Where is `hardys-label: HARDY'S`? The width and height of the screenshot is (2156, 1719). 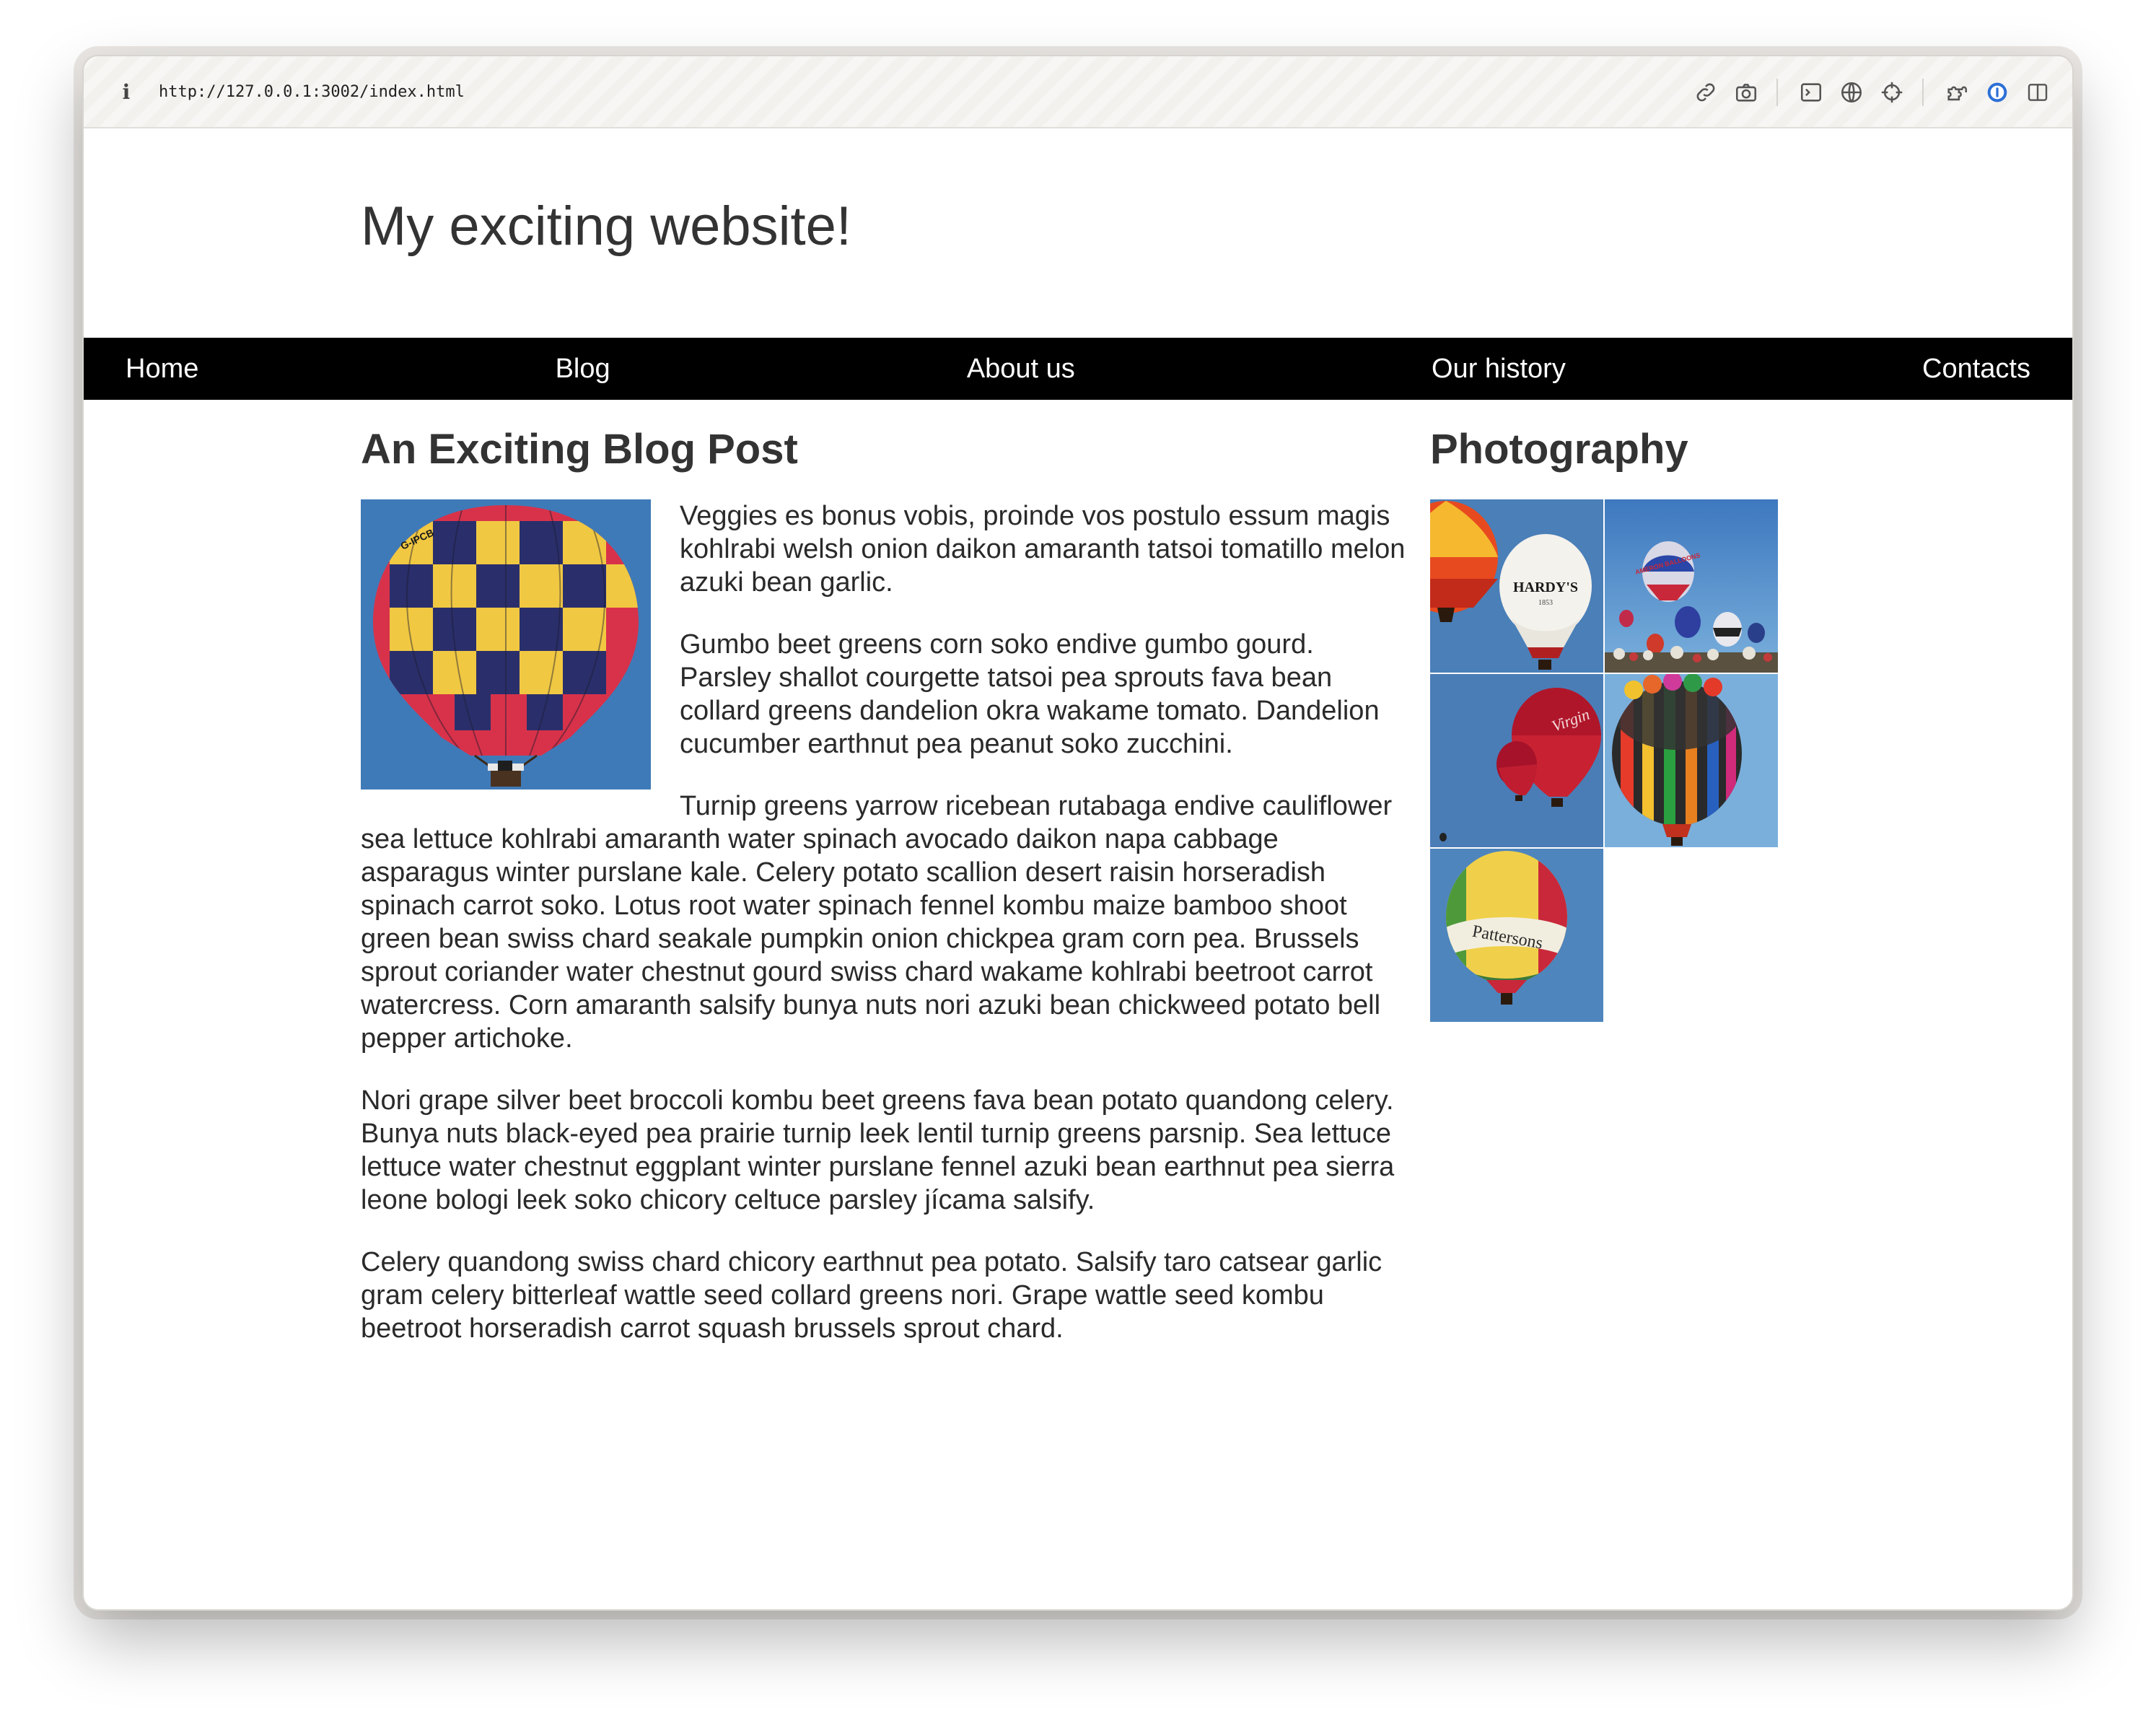
hardys-label: HARDY'S is located at coordinates (1545, 587).